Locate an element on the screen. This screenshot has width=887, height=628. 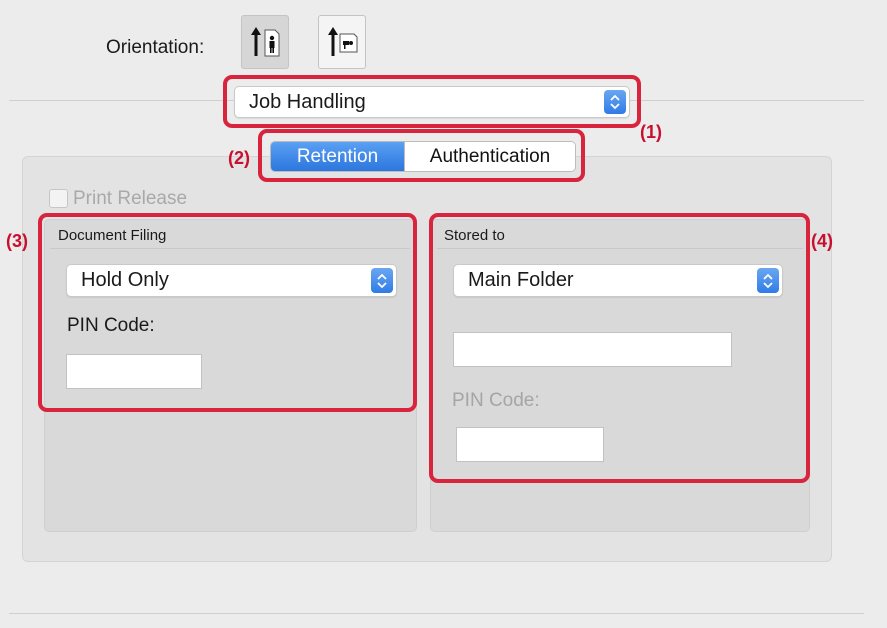
portrait-orientation-icon is located at coordinates (265, 42).